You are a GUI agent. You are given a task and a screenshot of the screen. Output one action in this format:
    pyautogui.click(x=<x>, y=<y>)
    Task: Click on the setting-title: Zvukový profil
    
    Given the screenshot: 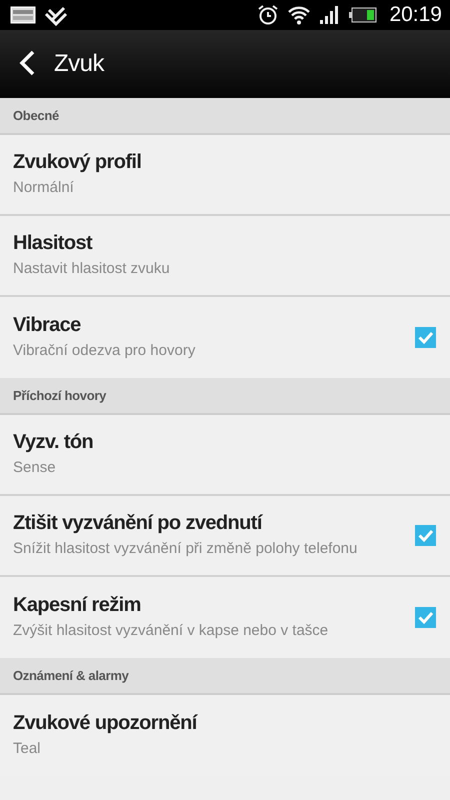 What is the action you would take?
    pyautogui.click(x=77, y=162)
    